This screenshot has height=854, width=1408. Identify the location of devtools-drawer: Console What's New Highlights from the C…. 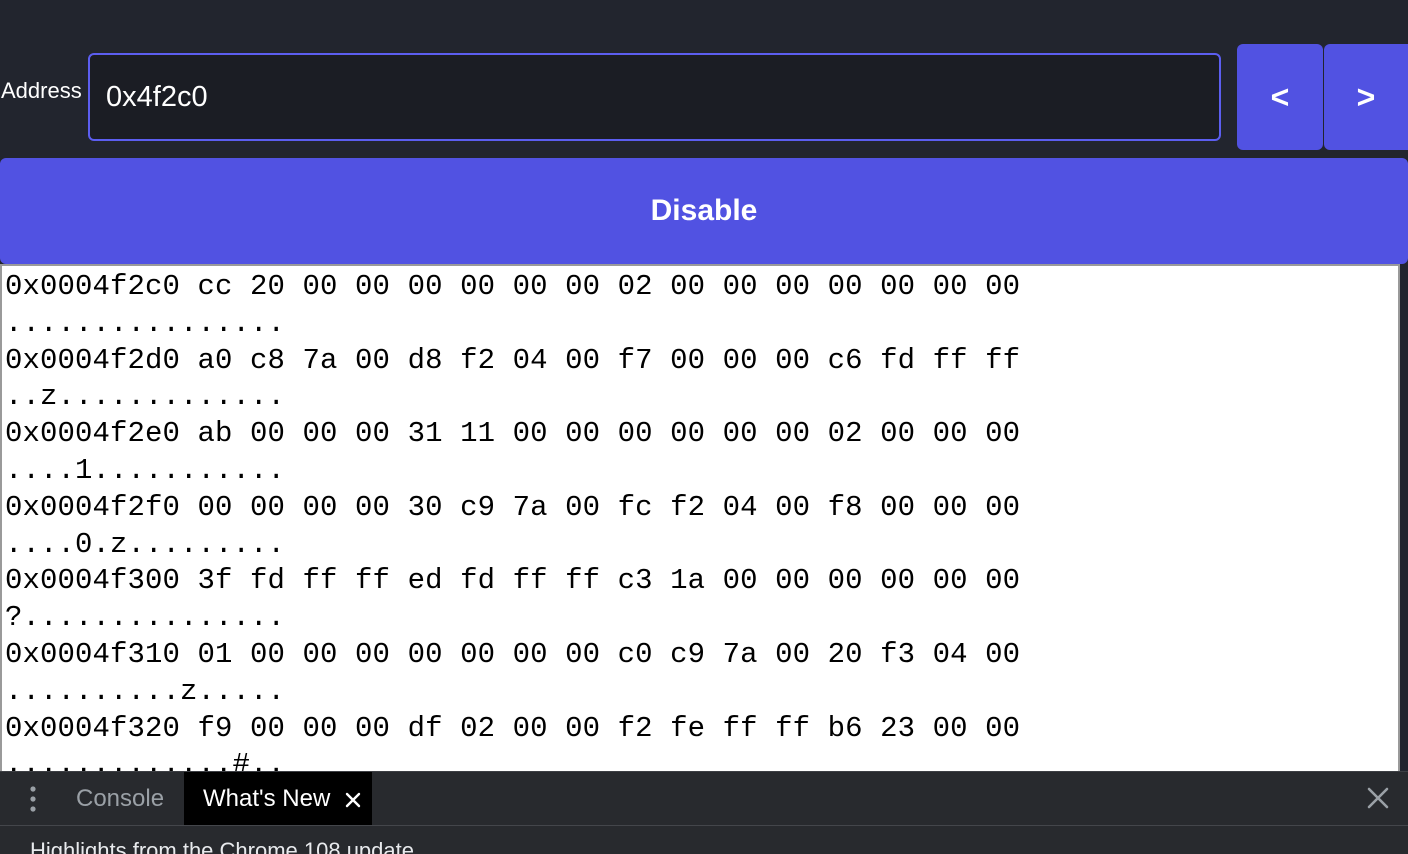
(704, 812).